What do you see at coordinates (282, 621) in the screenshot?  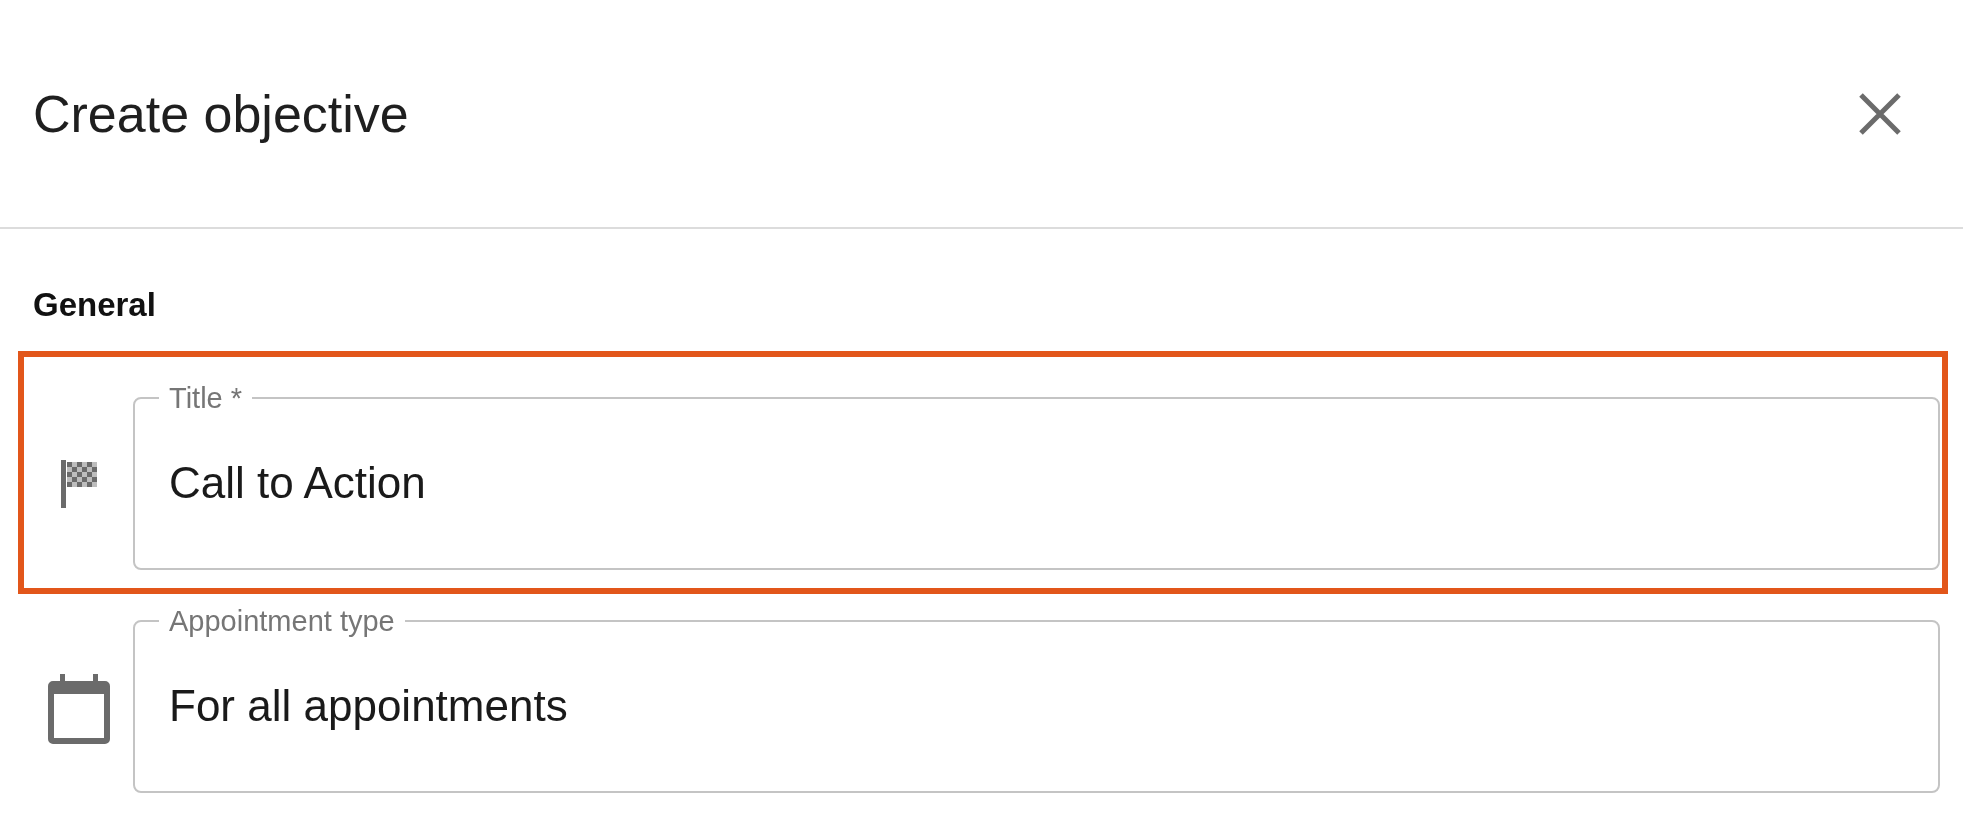 I see `field-label: Appointment type` at bounding box center [282, 621].